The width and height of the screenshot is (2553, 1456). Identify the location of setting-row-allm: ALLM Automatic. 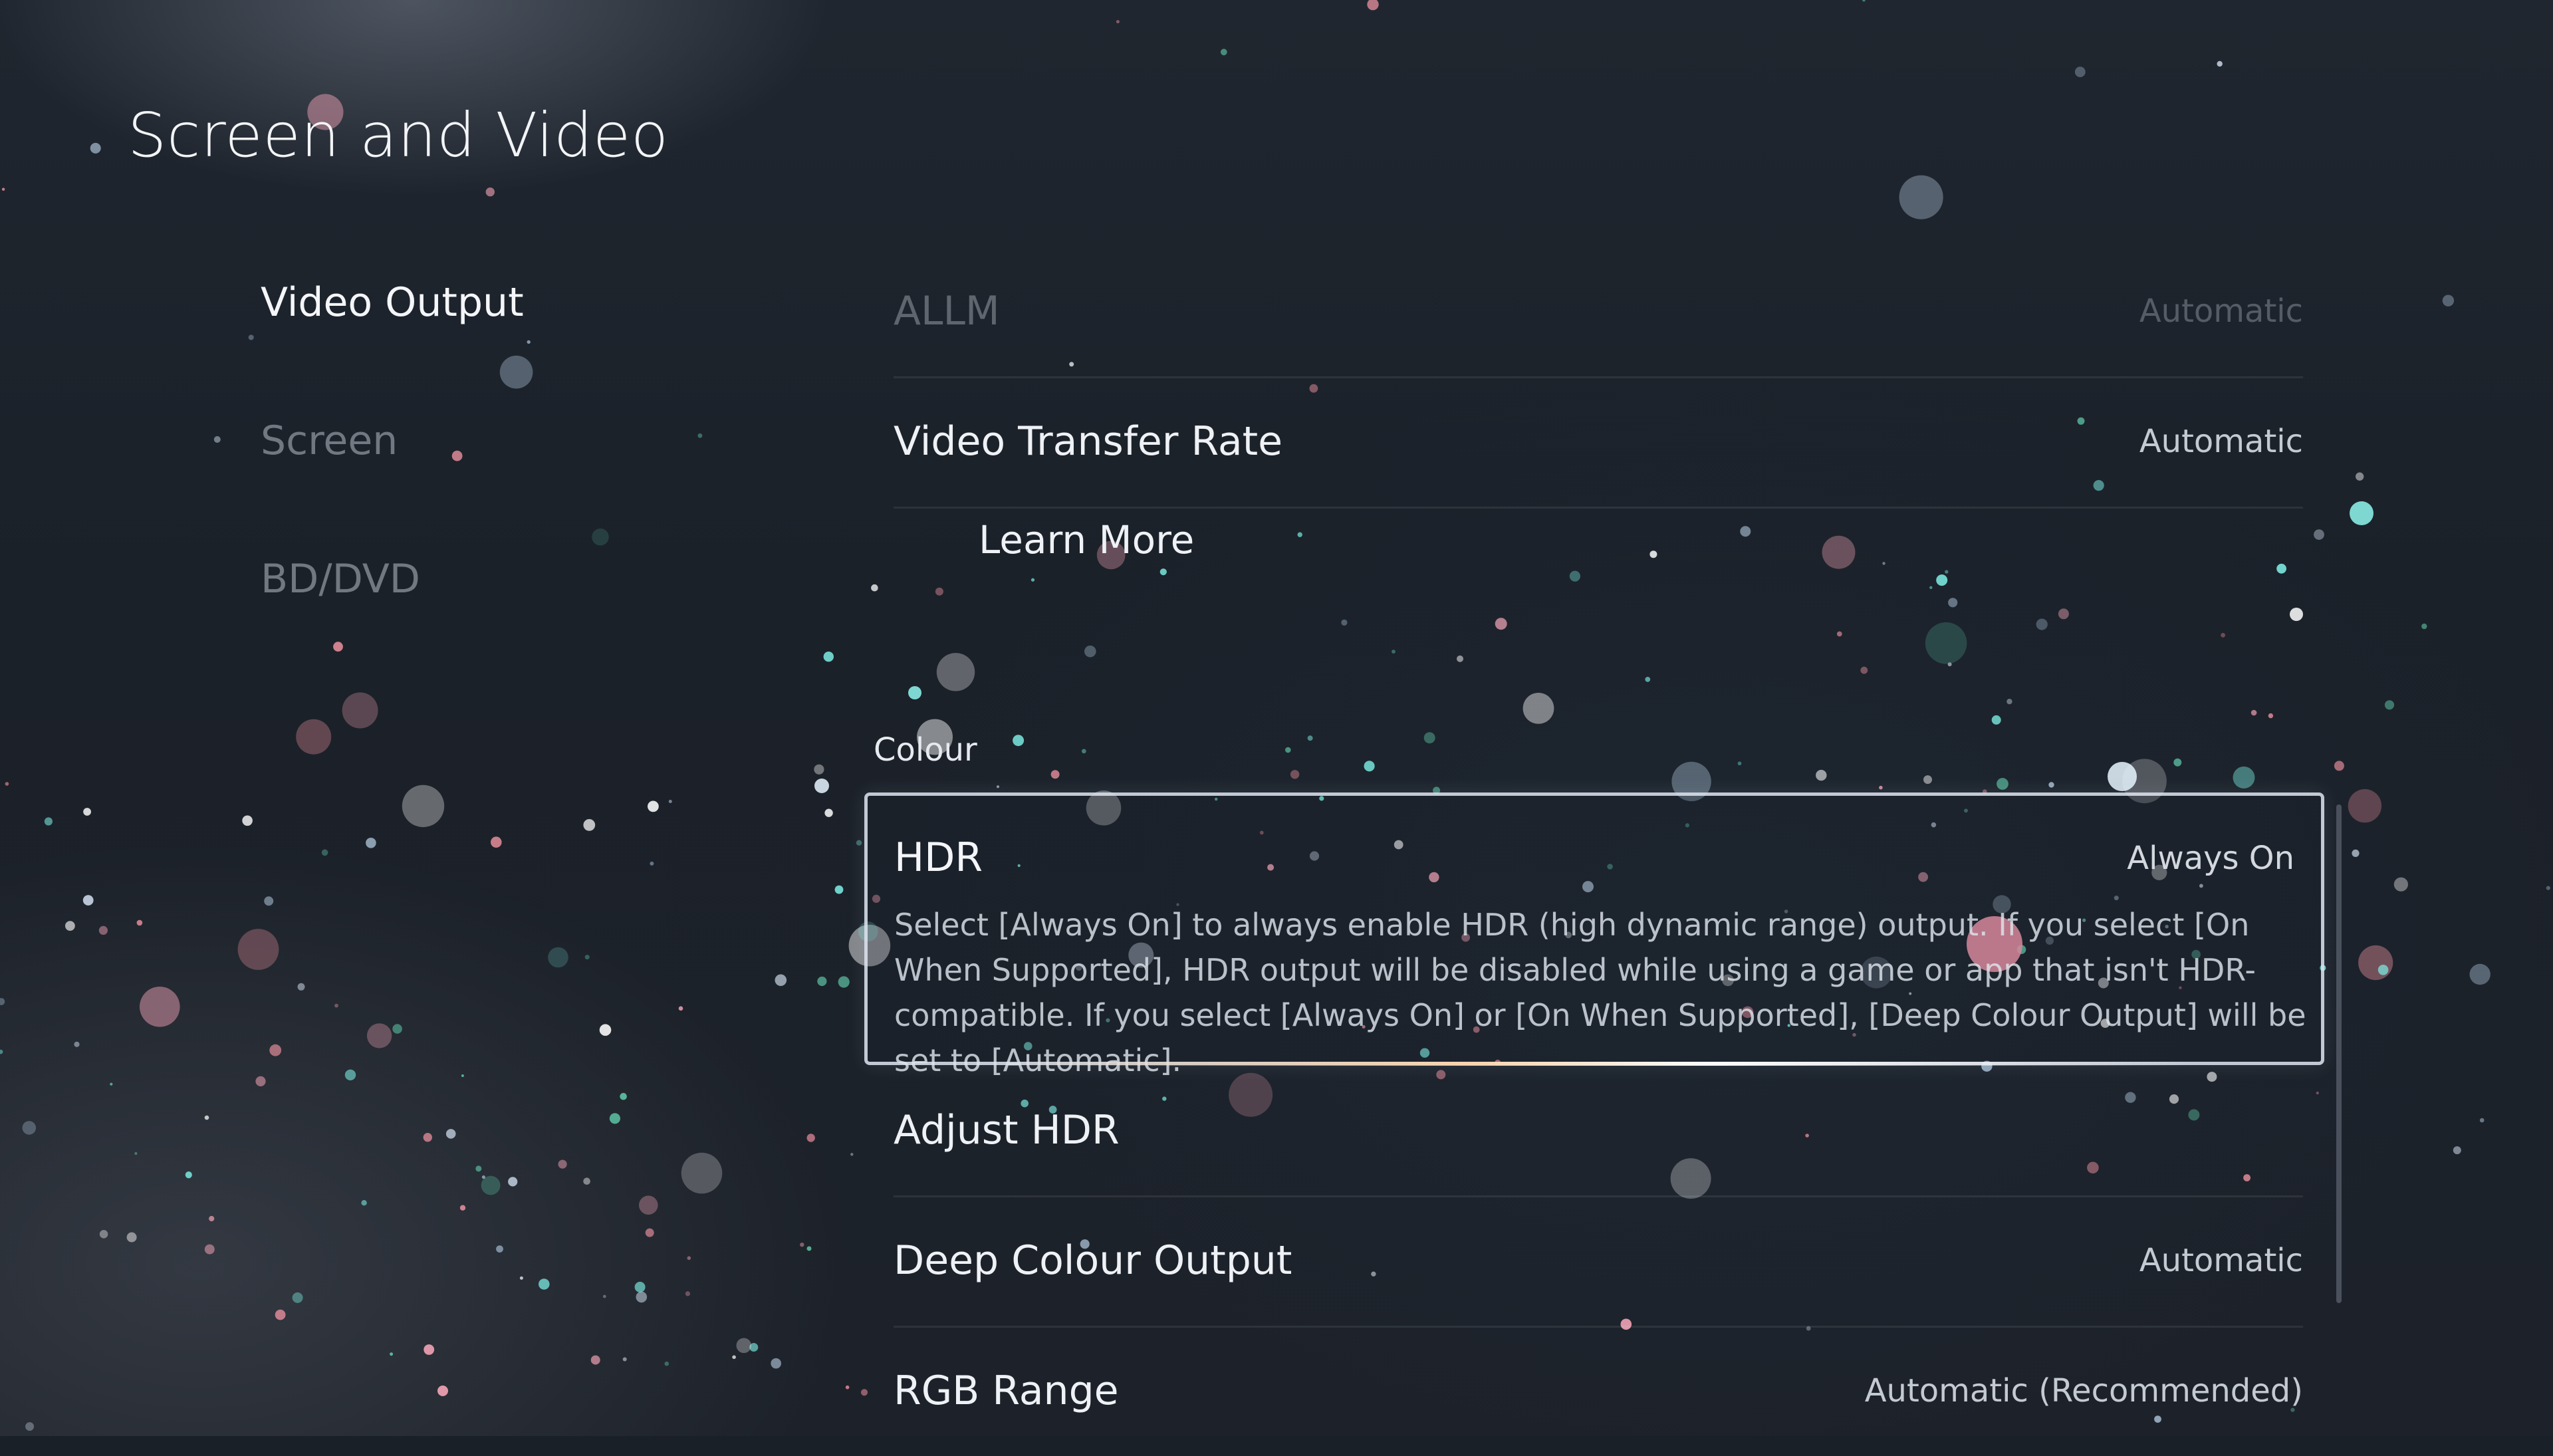
(1598, 312).